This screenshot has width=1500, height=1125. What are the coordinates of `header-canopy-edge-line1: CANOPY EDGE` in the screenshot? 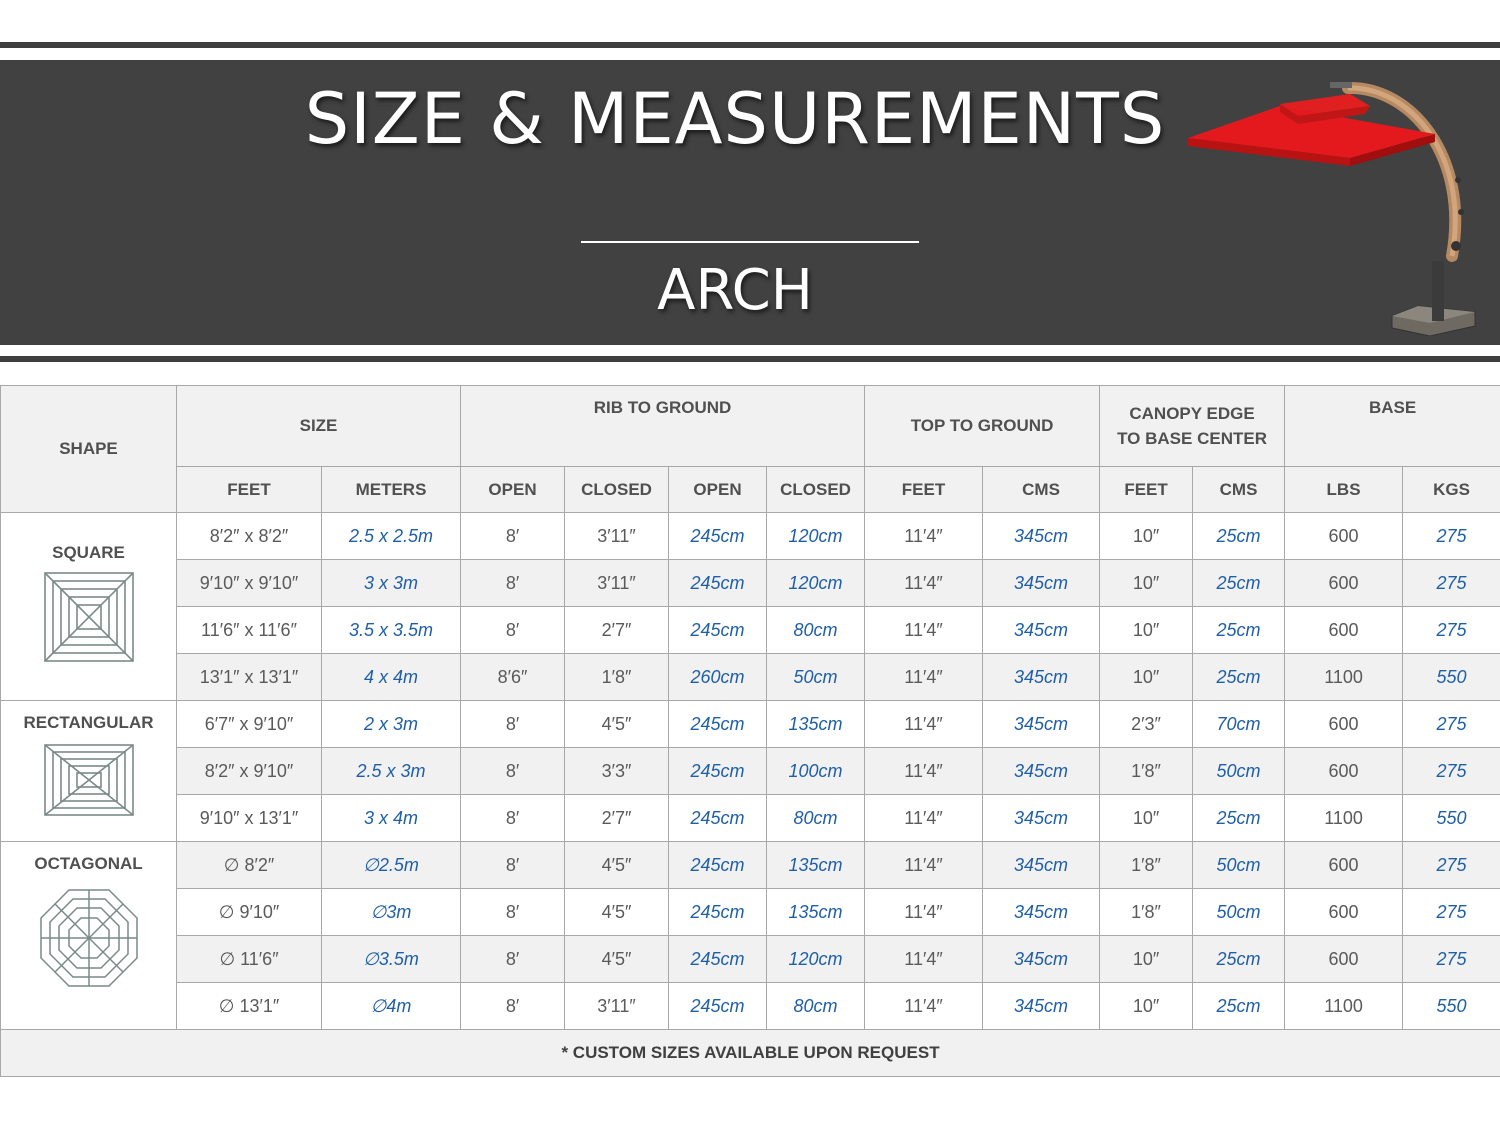 It's located at (1192, 413).